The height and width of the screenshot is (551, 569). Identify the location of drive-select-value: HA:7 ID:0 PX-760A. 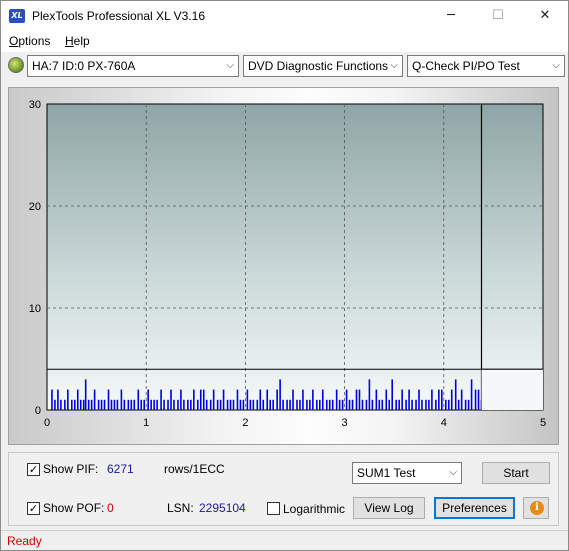
(84, 66).